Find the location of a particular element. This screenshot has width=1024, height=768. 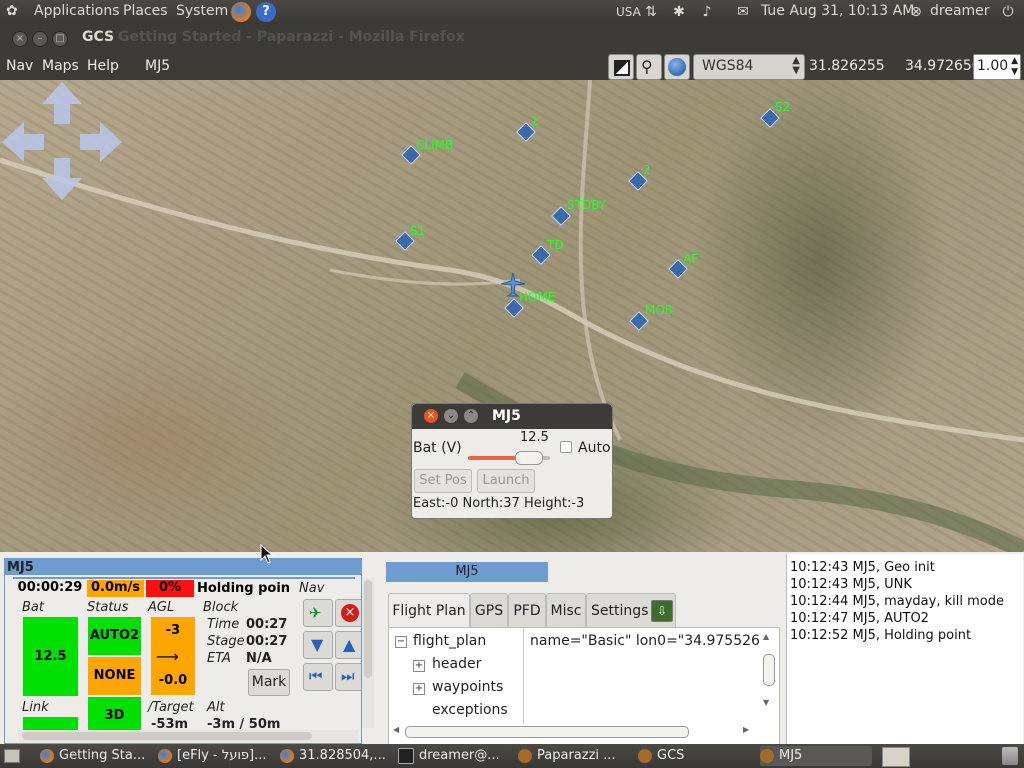

strip-horizontal-scrollbar is located at coordinates (188, 736).